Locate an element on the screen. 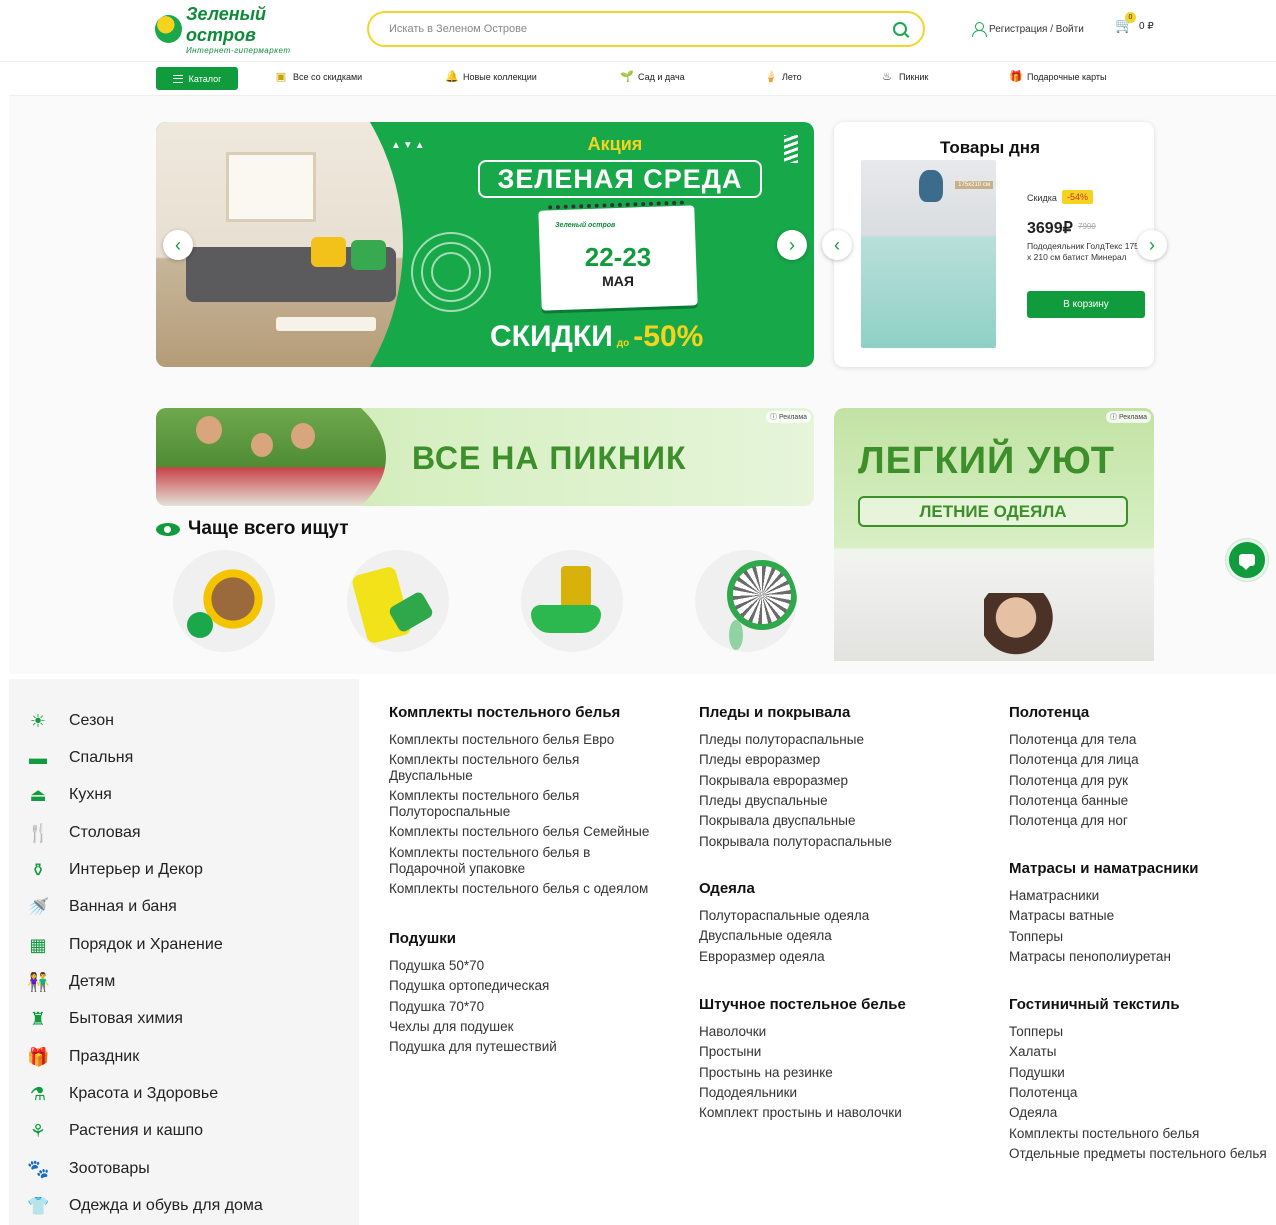 The image size is (1276, 1225). menu-link: Покрывала двуспальные is located at coordinates (777, 821).